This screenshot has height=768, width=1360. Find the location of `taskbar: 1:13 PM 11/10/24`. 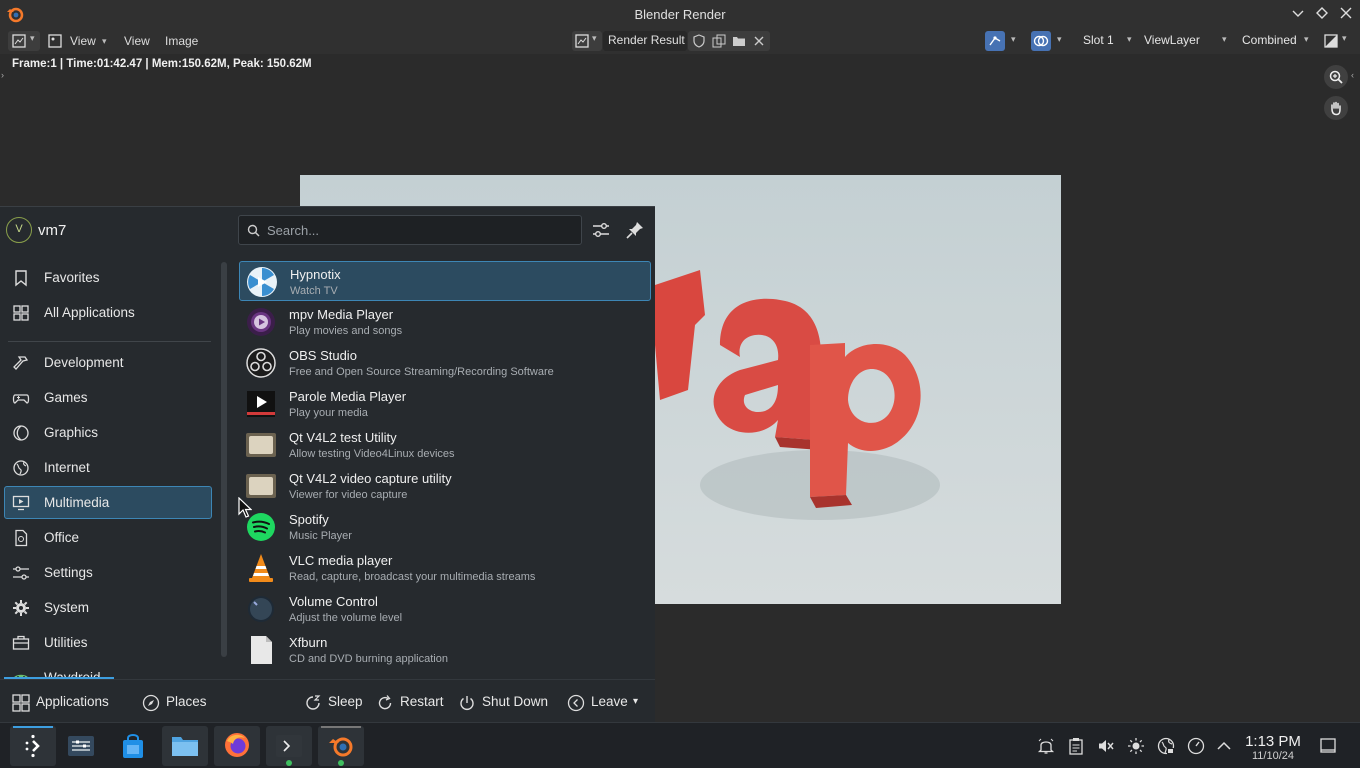

taskbar: 1:13 PM 11/10/24 is located at coordinates (680, 745).